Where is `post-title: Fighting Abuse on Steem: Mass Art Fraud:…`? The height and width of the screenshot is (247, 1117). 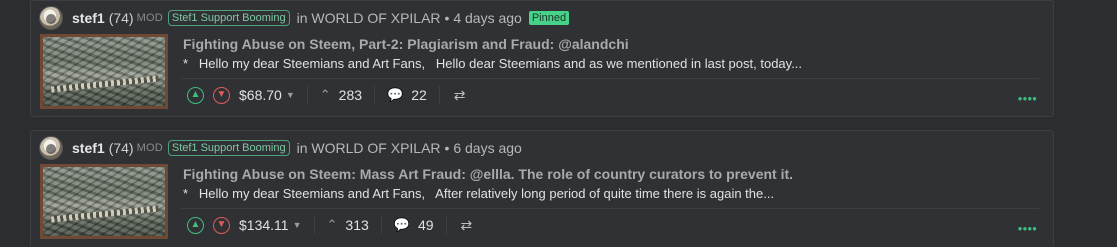 post-title: Fighting Abuse on Steem: Mass Art Fraud:… is located at coordinates (488, 174).